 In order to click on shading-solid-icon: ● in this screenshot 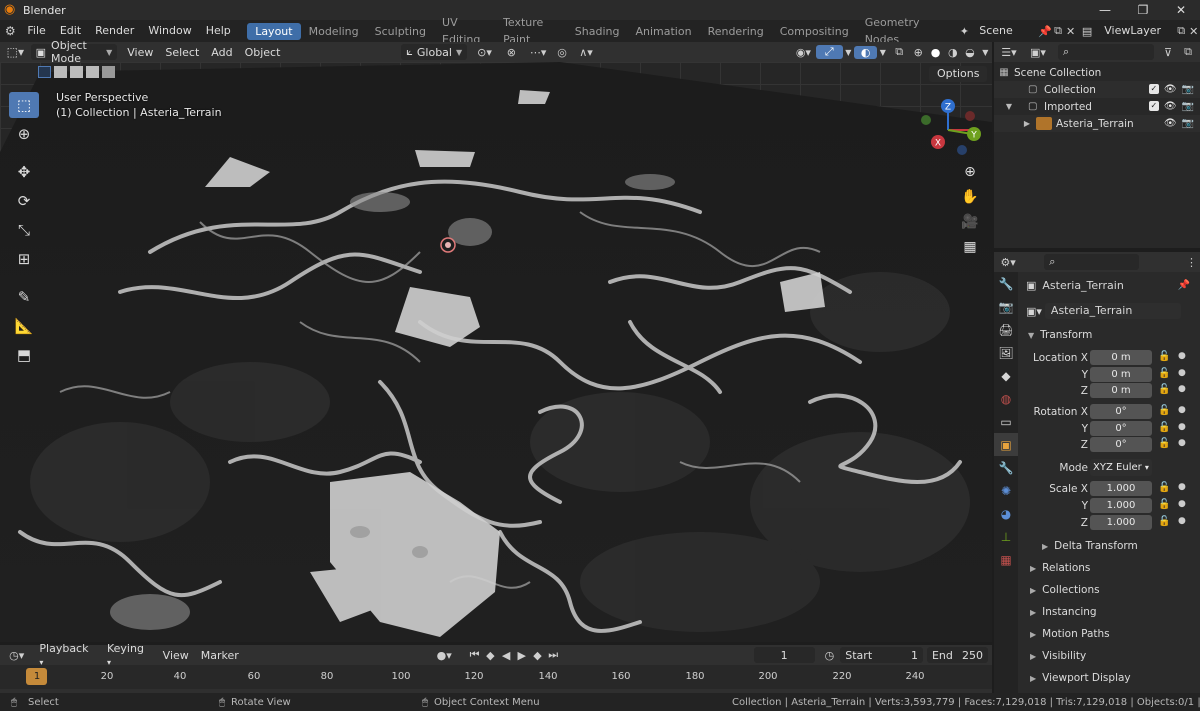, I will do `click(935, 52)`.